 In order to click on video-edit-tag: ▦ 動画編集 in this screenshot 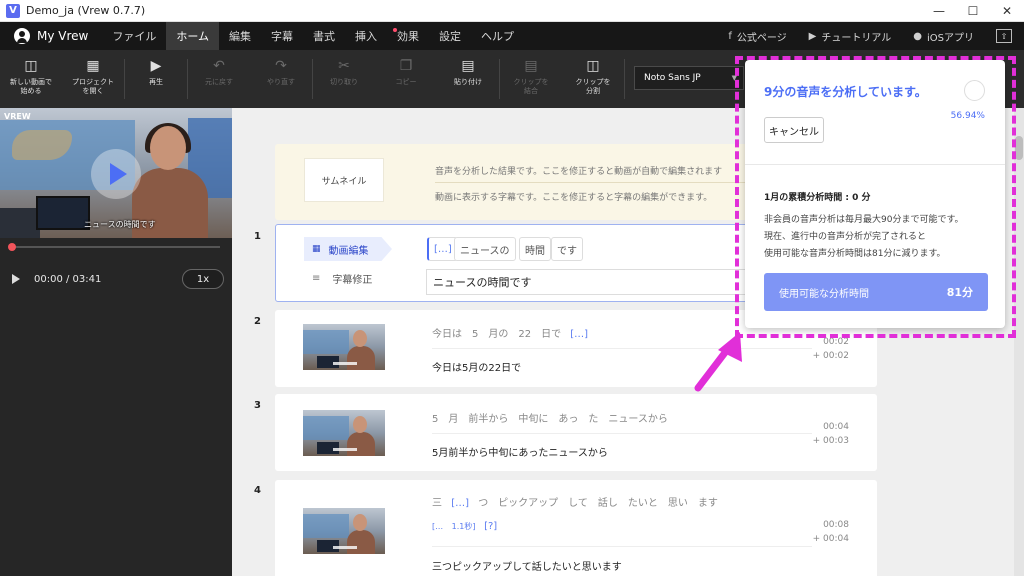, I will do `click(348, 249)`.